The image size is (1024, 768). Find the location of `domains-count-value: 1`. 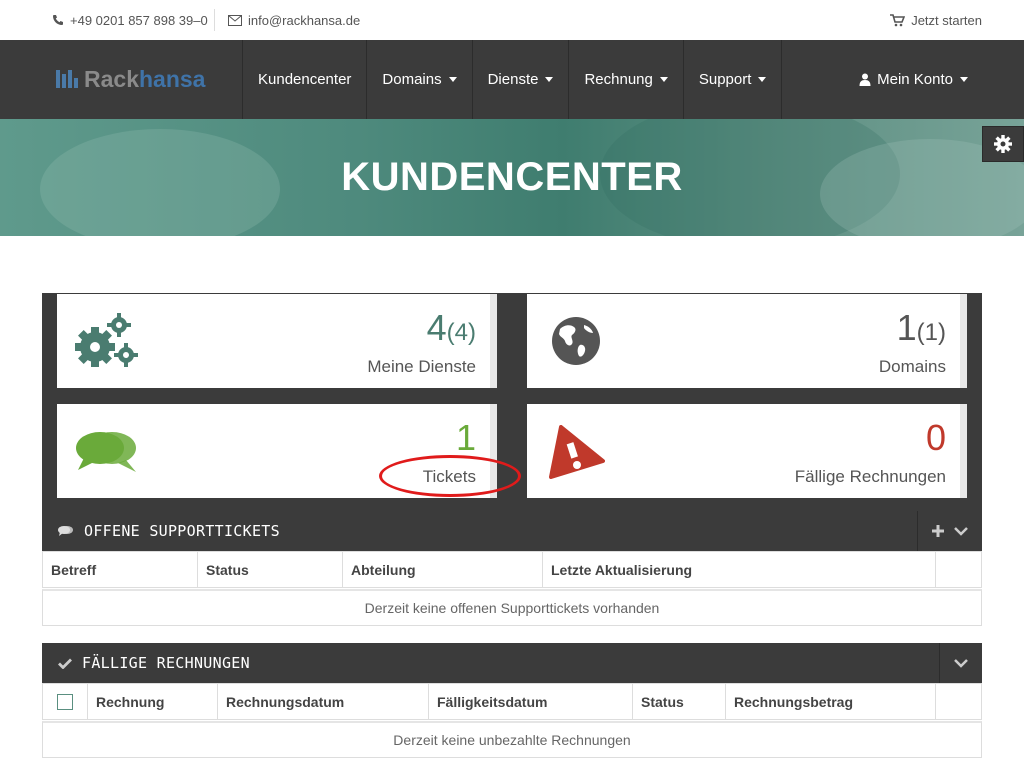

domains-count-value: 1 is located at coordinates (906, 327).